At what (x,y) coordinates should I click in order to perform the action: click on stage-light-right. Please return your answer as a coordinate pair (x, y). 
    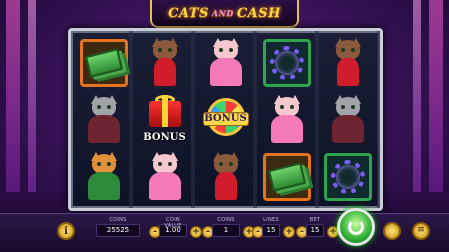
    Looking at the image, I should click on (436, 100).